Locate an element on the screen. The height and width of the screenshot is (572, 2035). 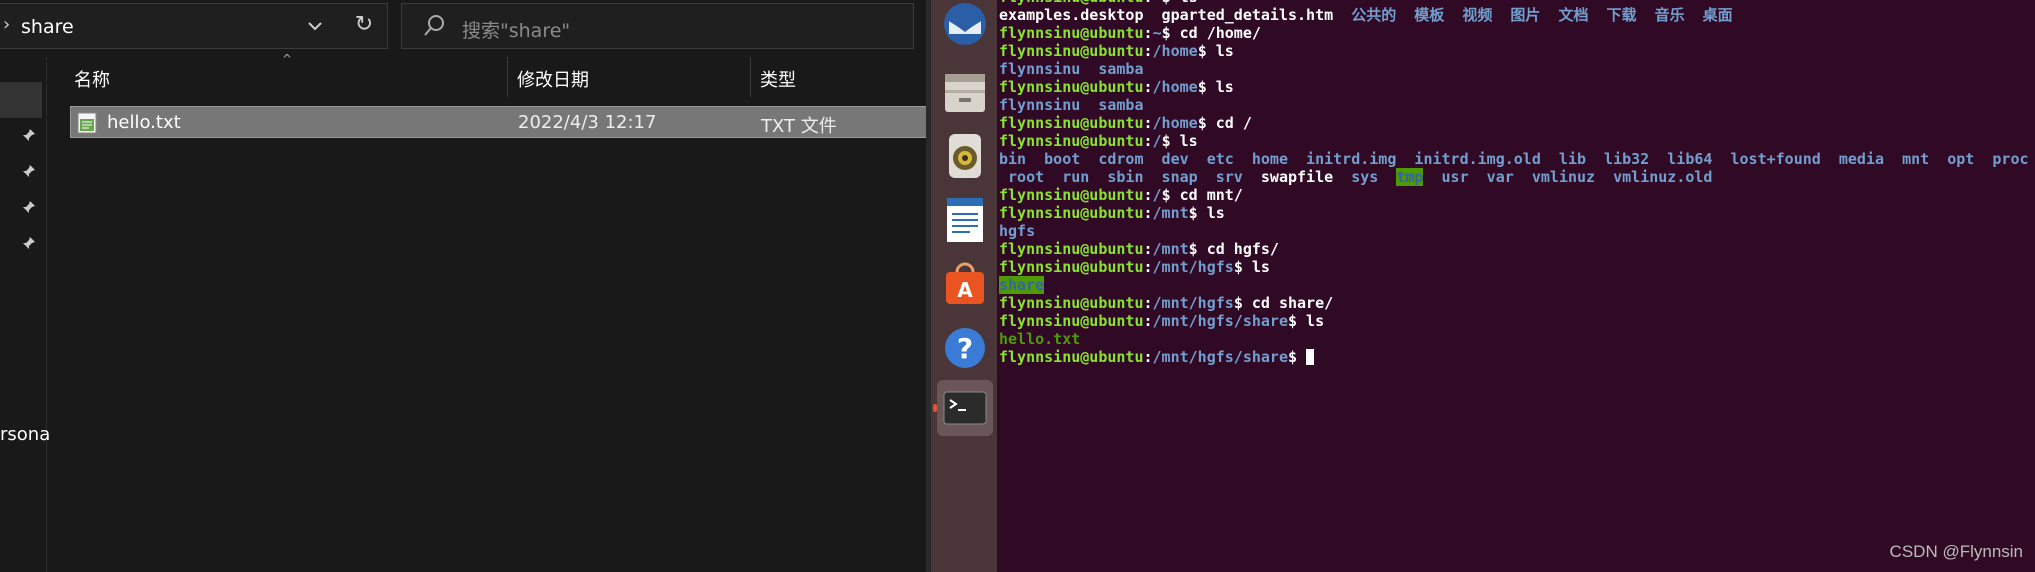
writer-icon is located at coordinates (965, 220).